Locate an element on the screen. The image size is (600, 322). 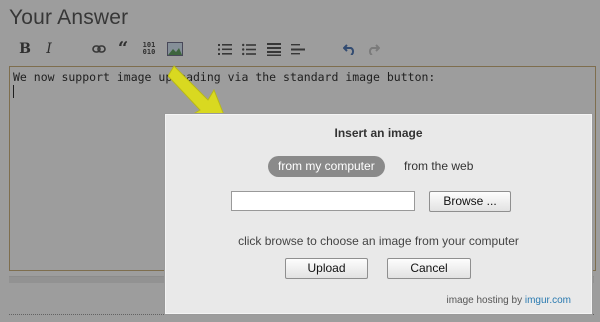
hosting-credit: image hosting by imgur.com is located at coordinates (508, 300).